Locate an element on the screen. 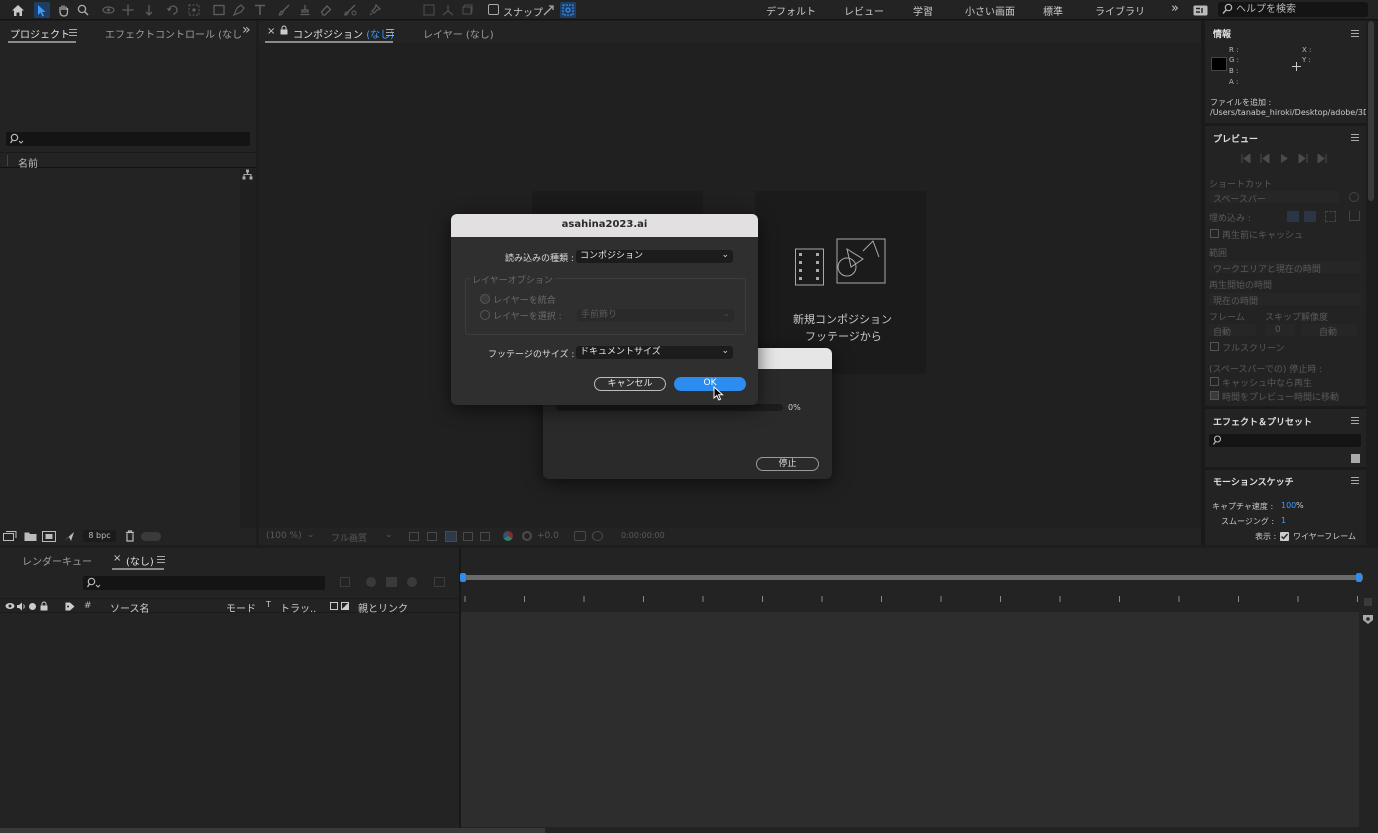 This screenshot has width=1378, height=833. work-area-range is located at coordinates (912, 577).